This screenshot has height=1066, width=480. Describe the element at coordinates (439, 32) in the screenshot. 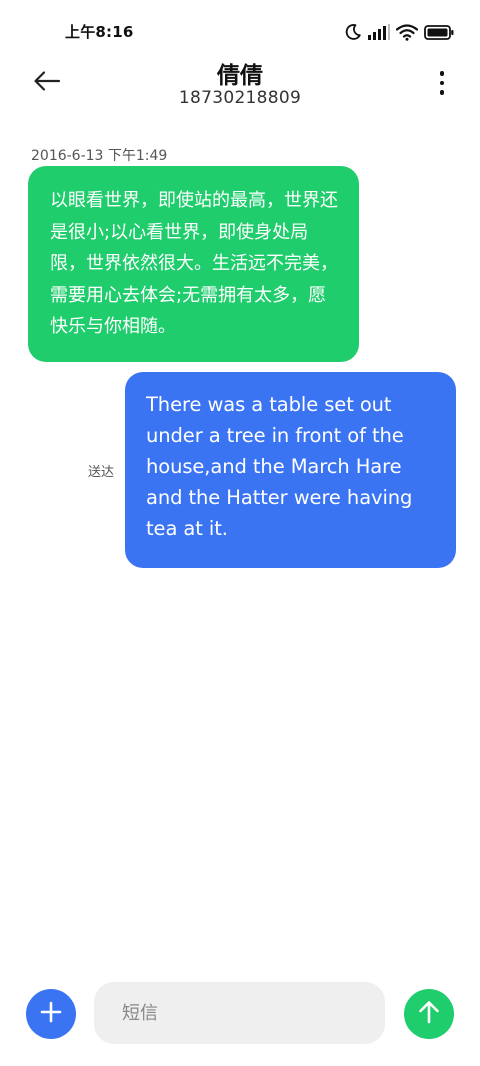

I see `battery-icon` at that location.